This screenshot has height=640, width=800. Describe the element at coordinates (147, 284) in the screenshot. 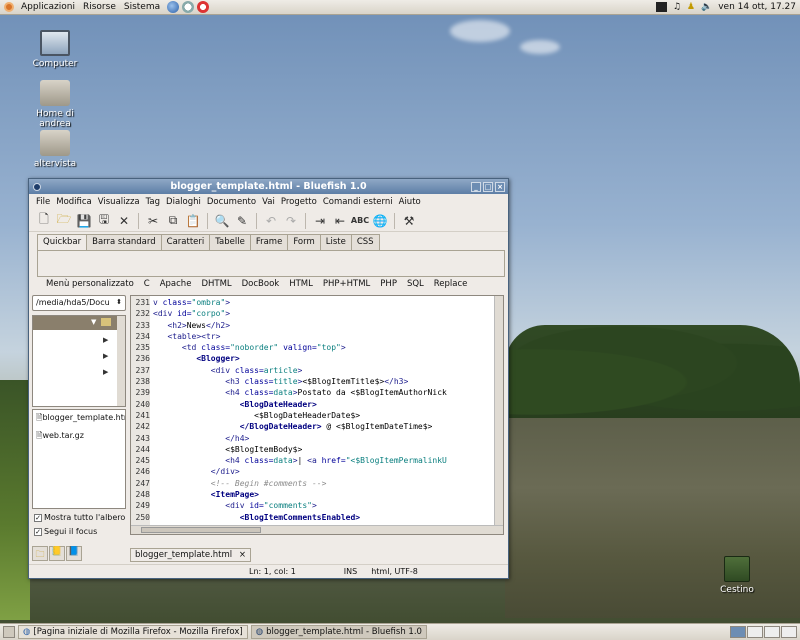

I see `custom-menu-item: C` at that location.